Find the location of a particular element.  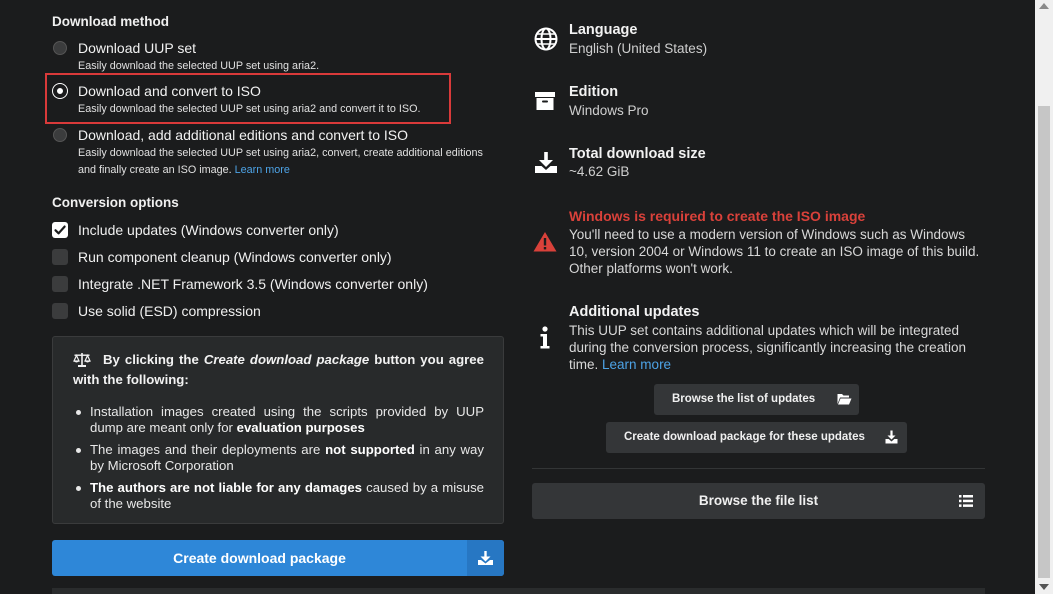

size-title: Total download size is located at coordinates (637, 154).